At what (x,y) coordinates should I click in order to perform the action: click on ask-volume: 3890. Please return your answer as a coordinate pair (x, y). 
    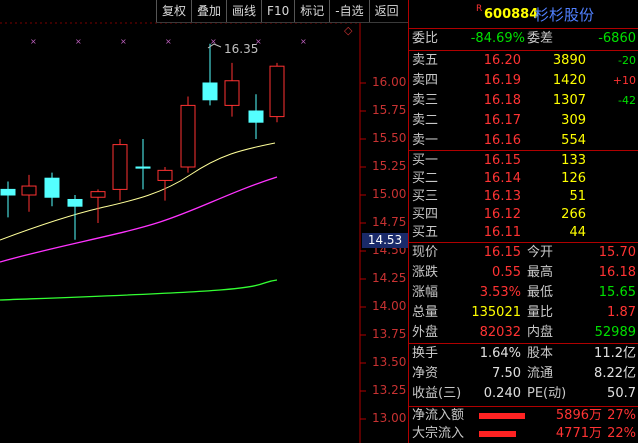
    Looking at the image, I should click on (569, 60).